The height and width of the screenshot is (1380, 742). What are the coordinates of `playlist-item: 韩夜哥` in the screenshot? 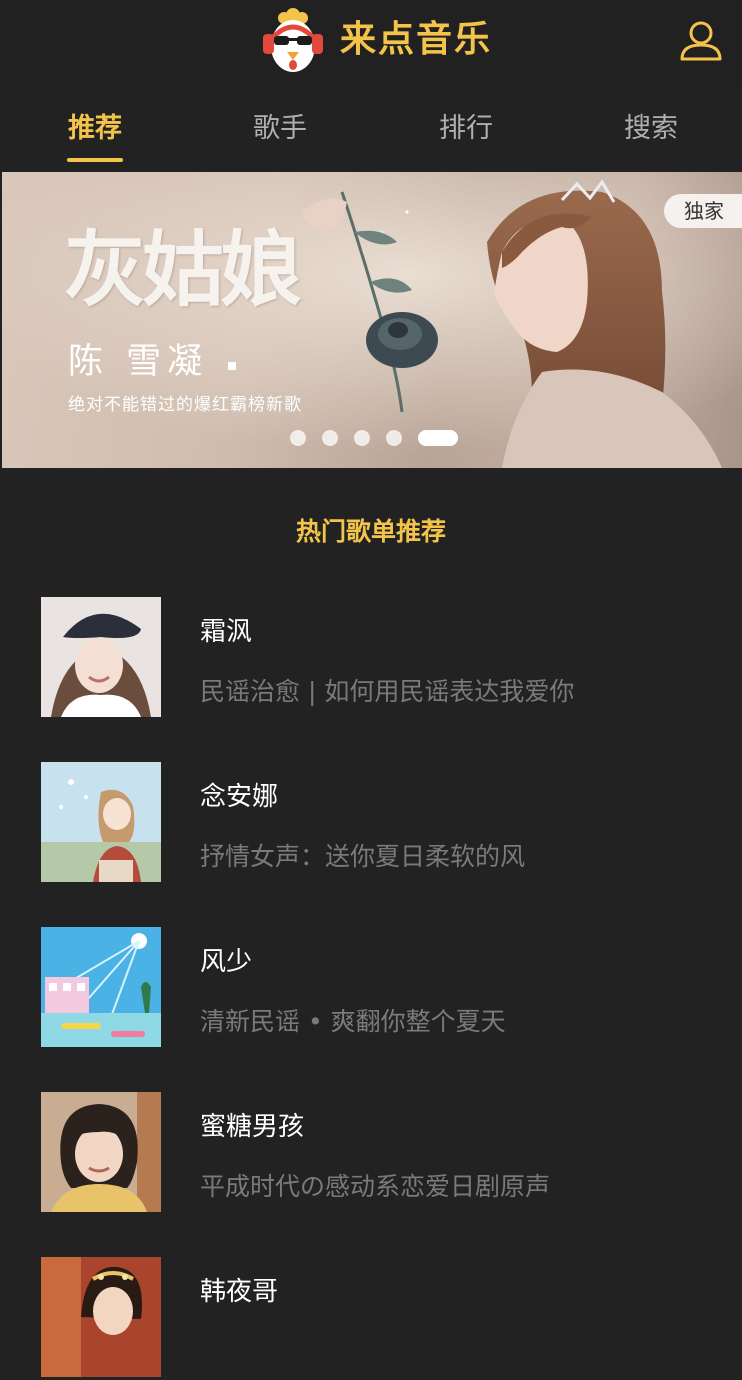 It's located at (371, 1318).